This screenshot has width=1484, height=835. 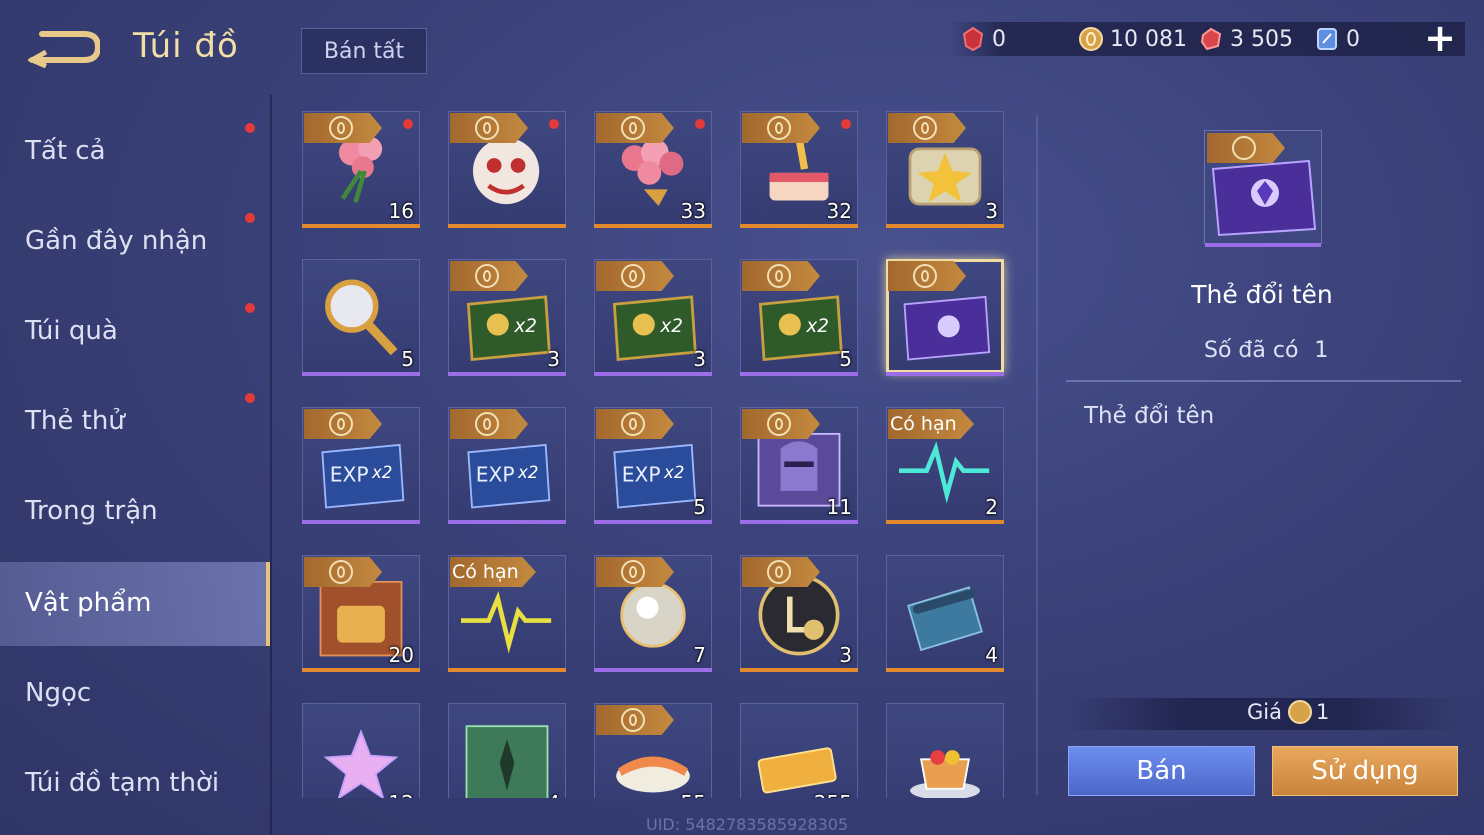 I want to click on item-slot: 11, so click(x=799, y=466).